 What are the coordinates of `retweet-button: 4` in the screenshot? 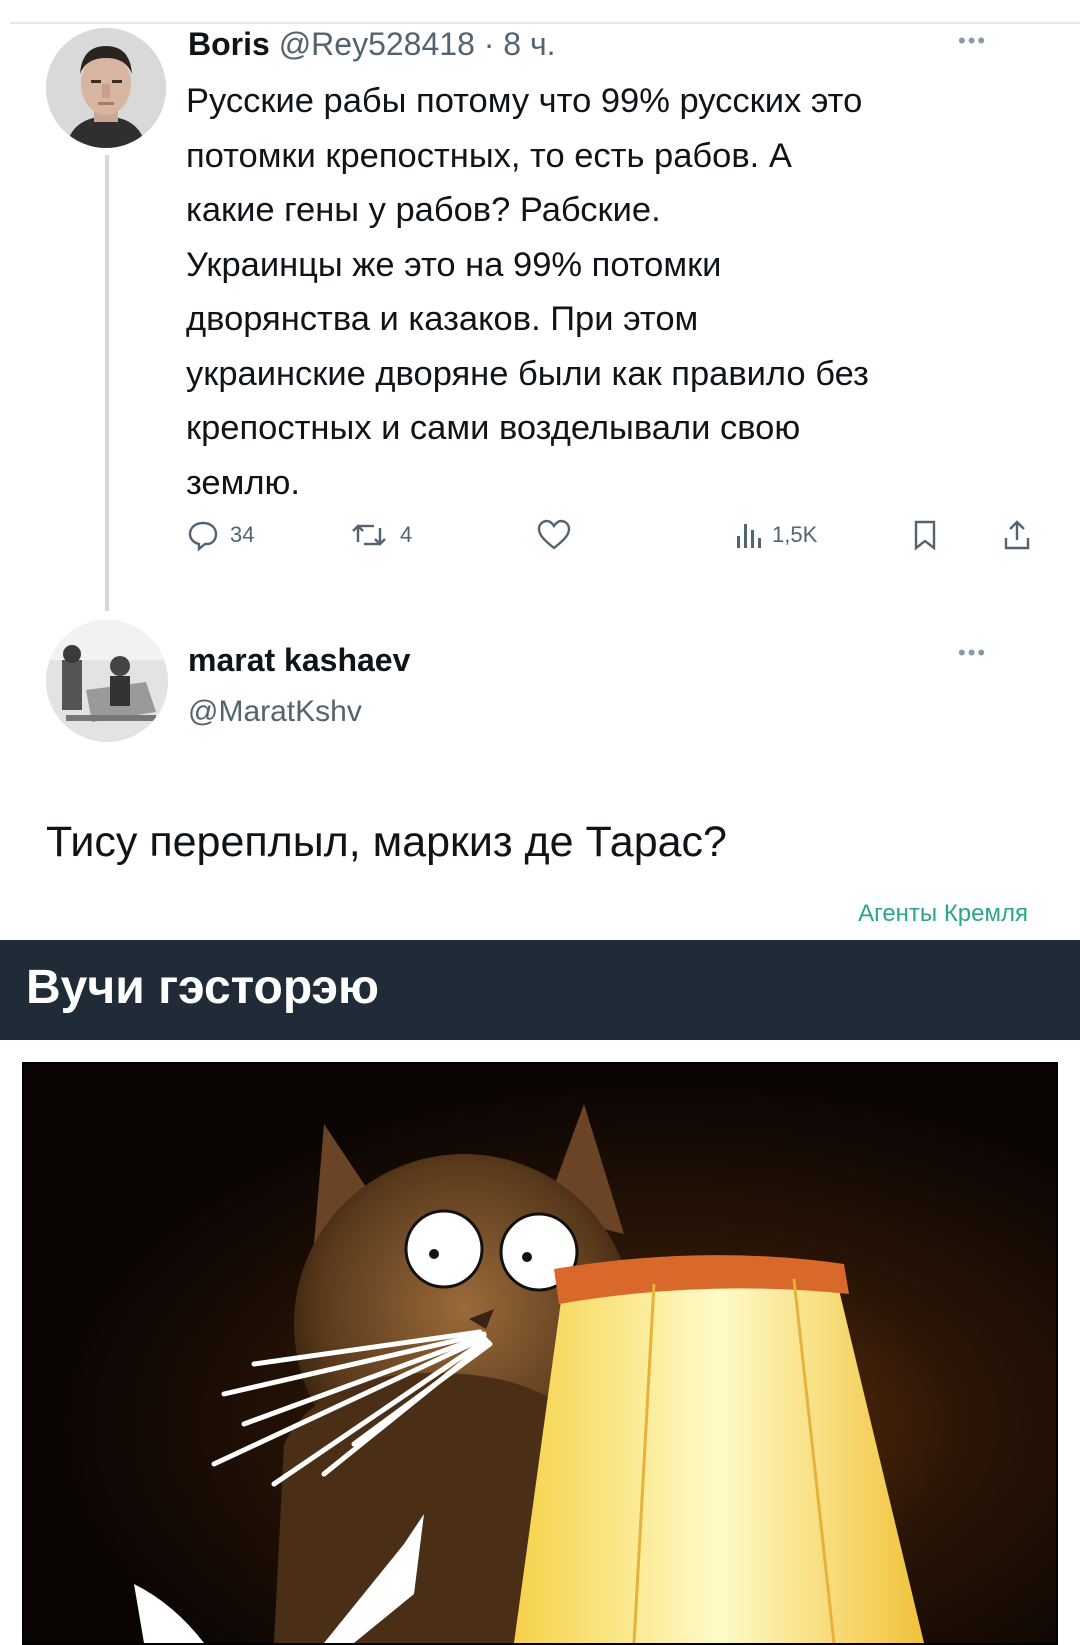 It's located at (381, 535).